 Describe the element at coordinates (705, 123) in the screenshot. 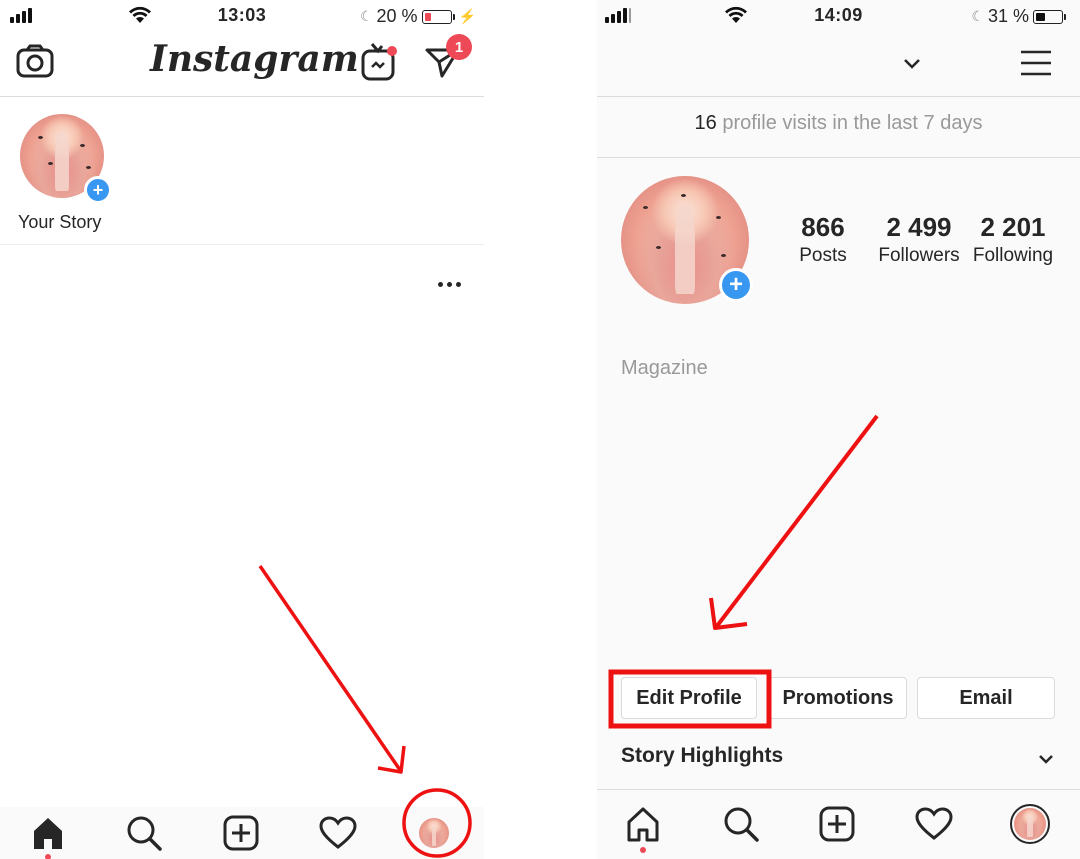

I see `visits-count: 16` at that location.